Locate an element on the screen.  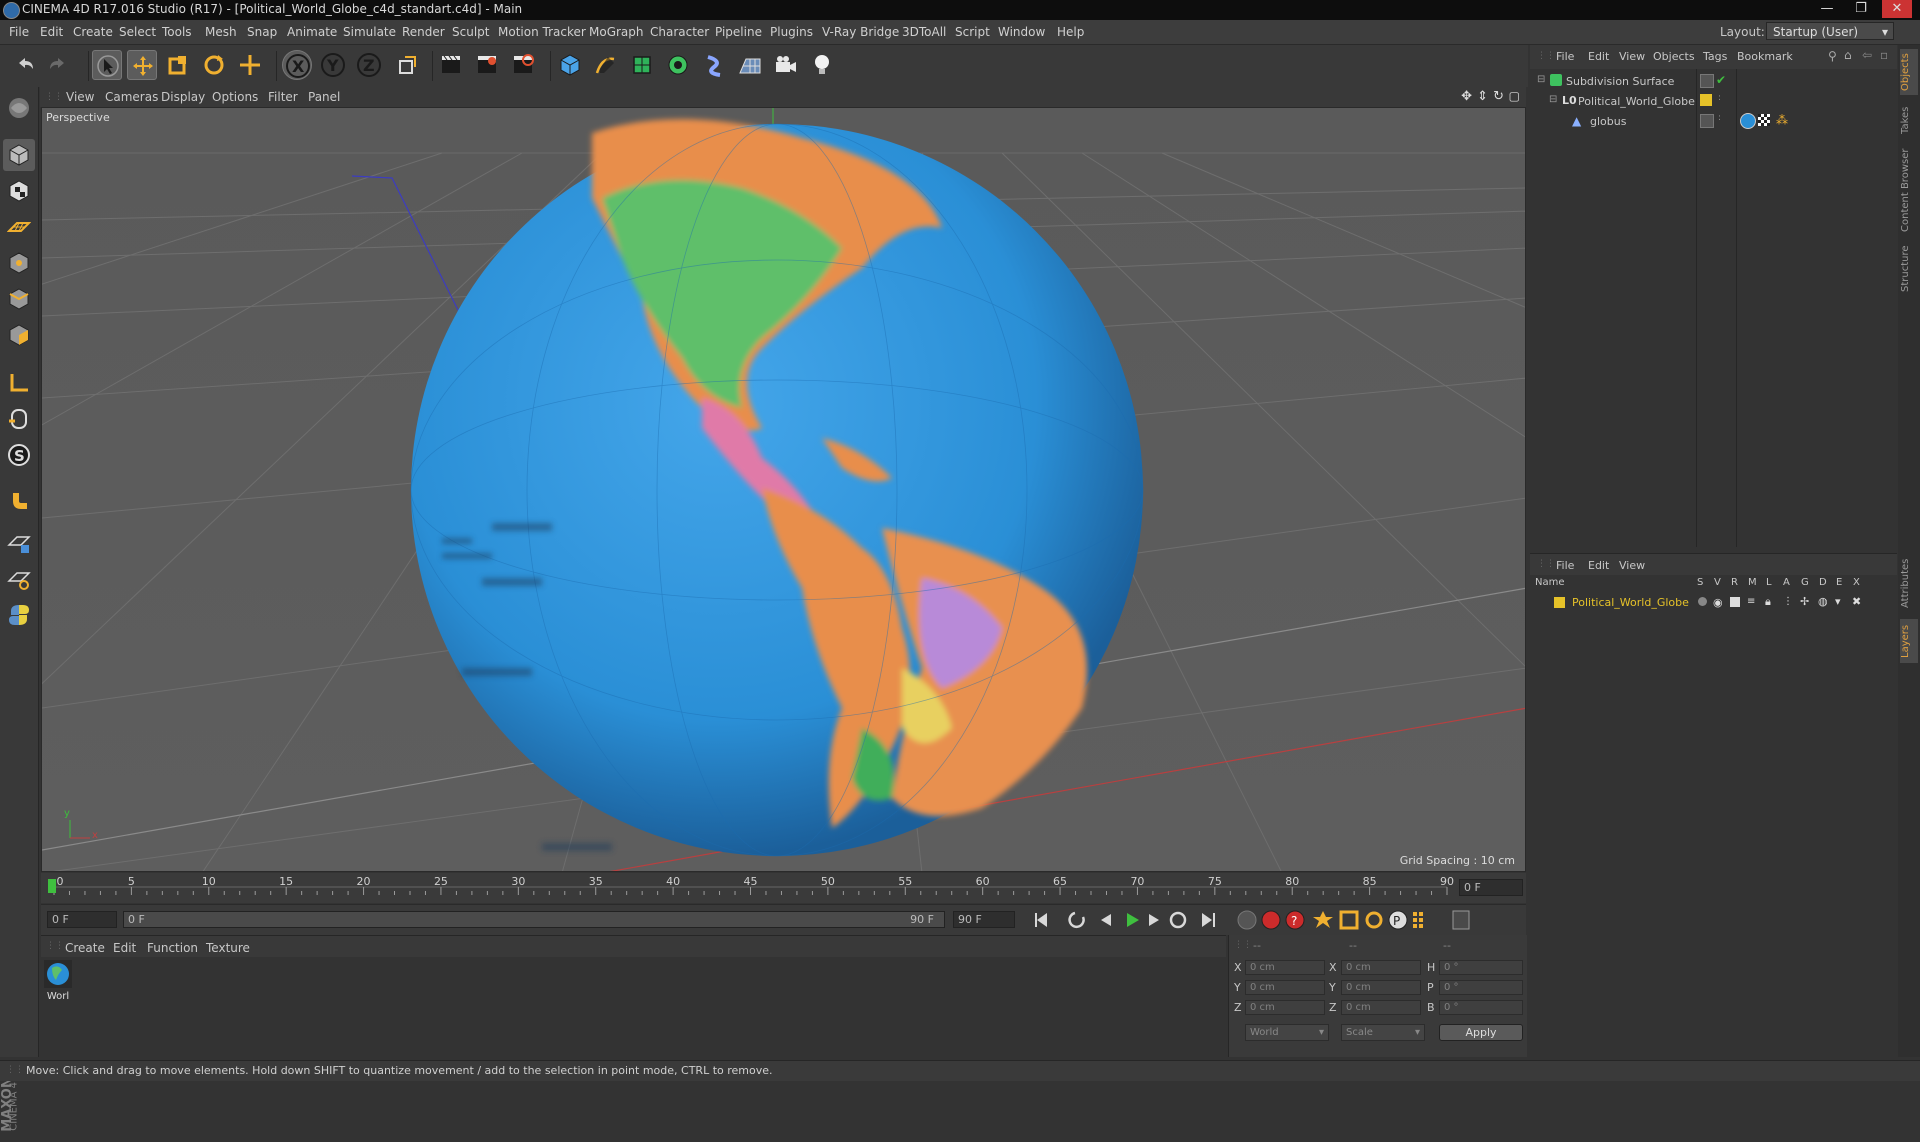
menu-simulate: Simulate is located at coordinates (369, 32).